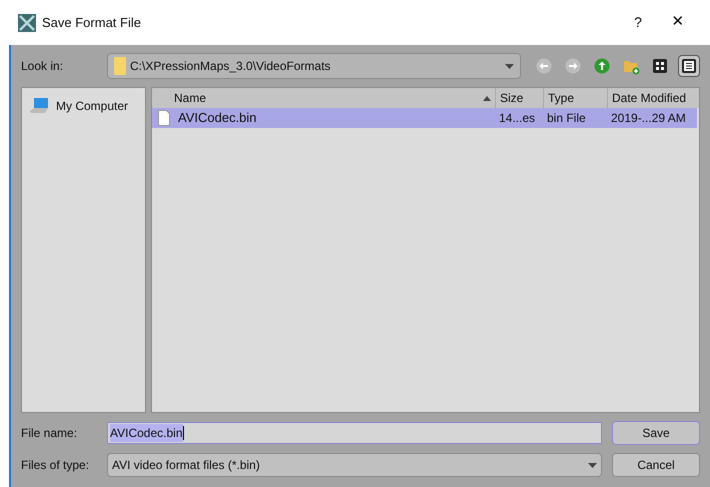  What do you see at coordinates (638, 22) in the screenshot?
I see `help-button: ?` at bounding box center [638, 22].